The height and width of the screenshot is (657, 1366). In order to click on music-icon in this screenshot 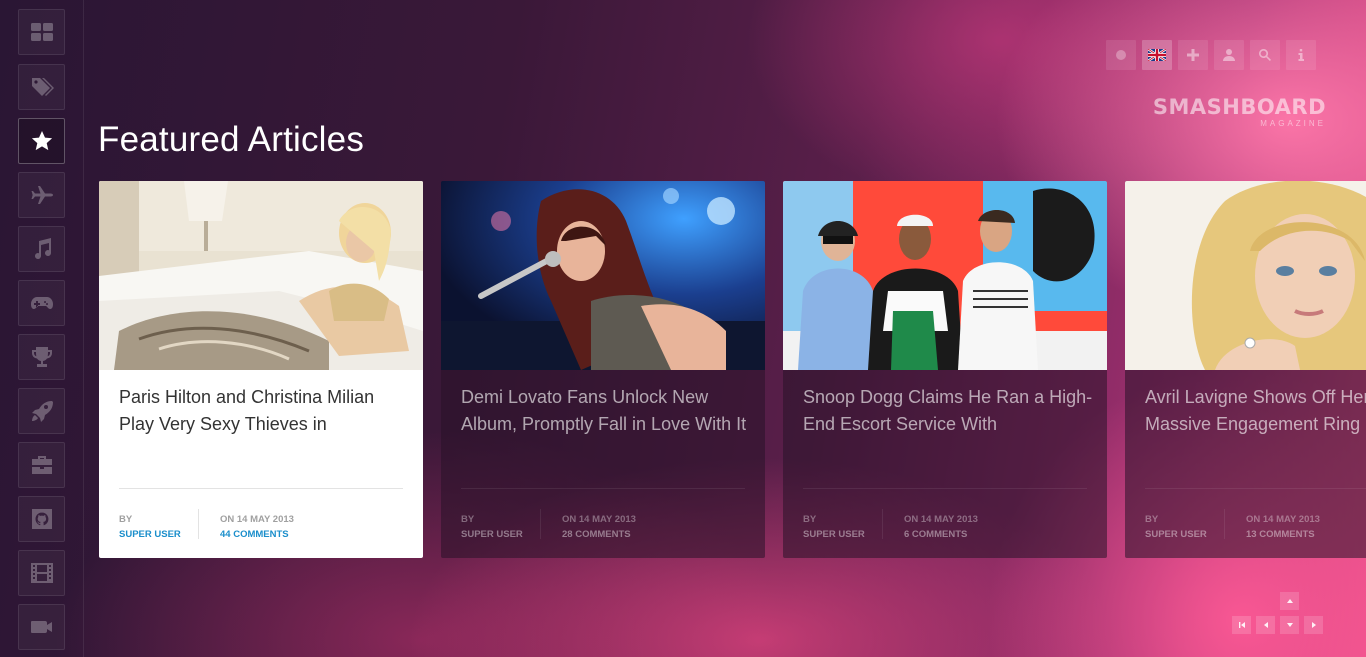, I will do `click(42, 249)`.